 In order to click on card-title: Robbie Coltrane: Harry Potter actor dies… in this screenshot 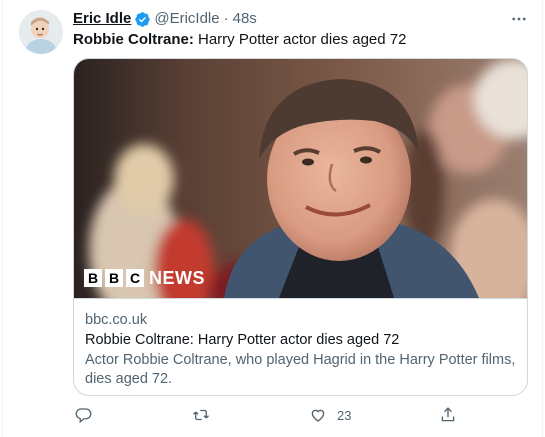, I will do `click(242, 340)`.